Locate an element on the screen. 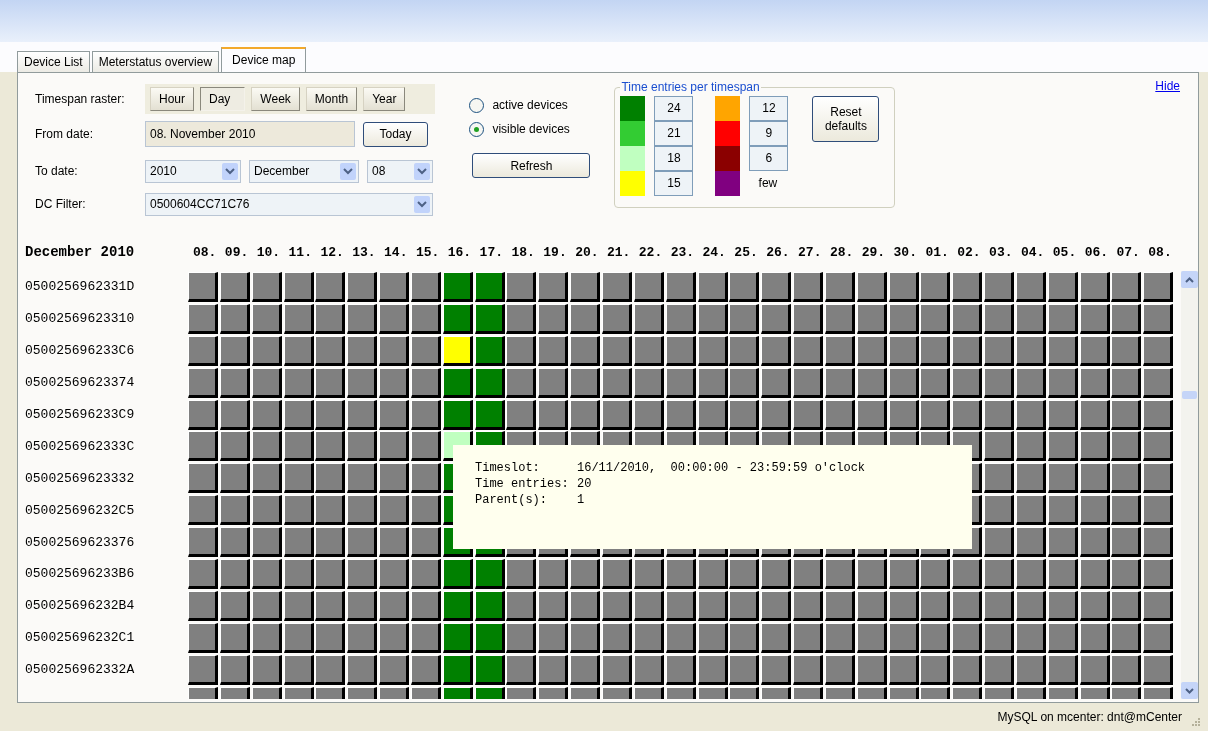 The height and width of the screenshot is (731, 1208). radio-button is located at coordinates (477, 105).